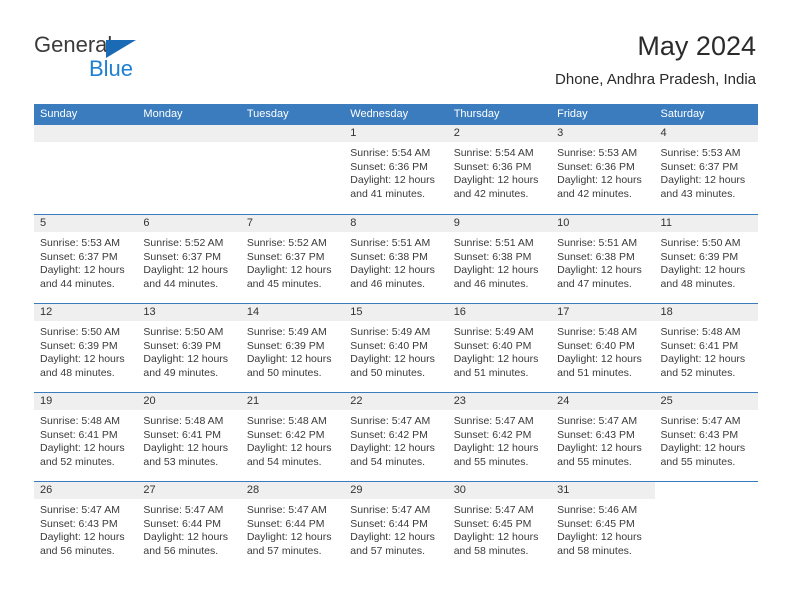 Image resolution: width=792 pixels, height=612 pixels. I want to click on day-info-line: and 42 minutes., so click(491, 193).